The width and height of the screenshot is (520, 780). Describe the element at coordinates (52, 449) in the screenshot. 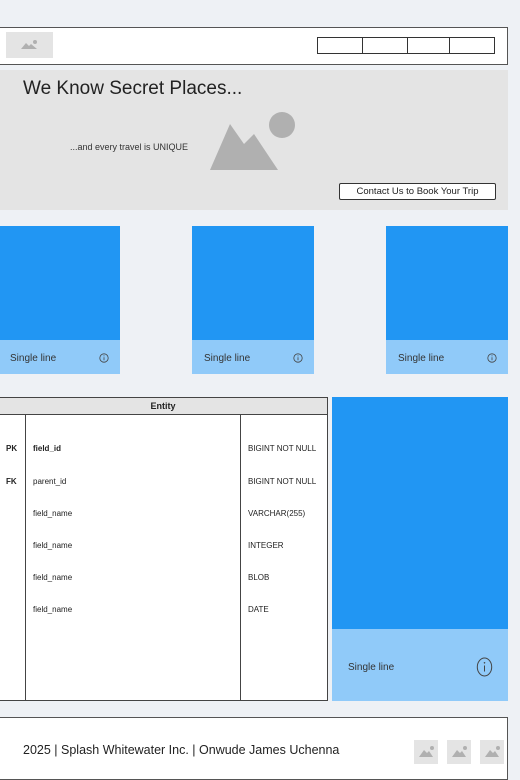

I see `field-row: field_id` at that location.